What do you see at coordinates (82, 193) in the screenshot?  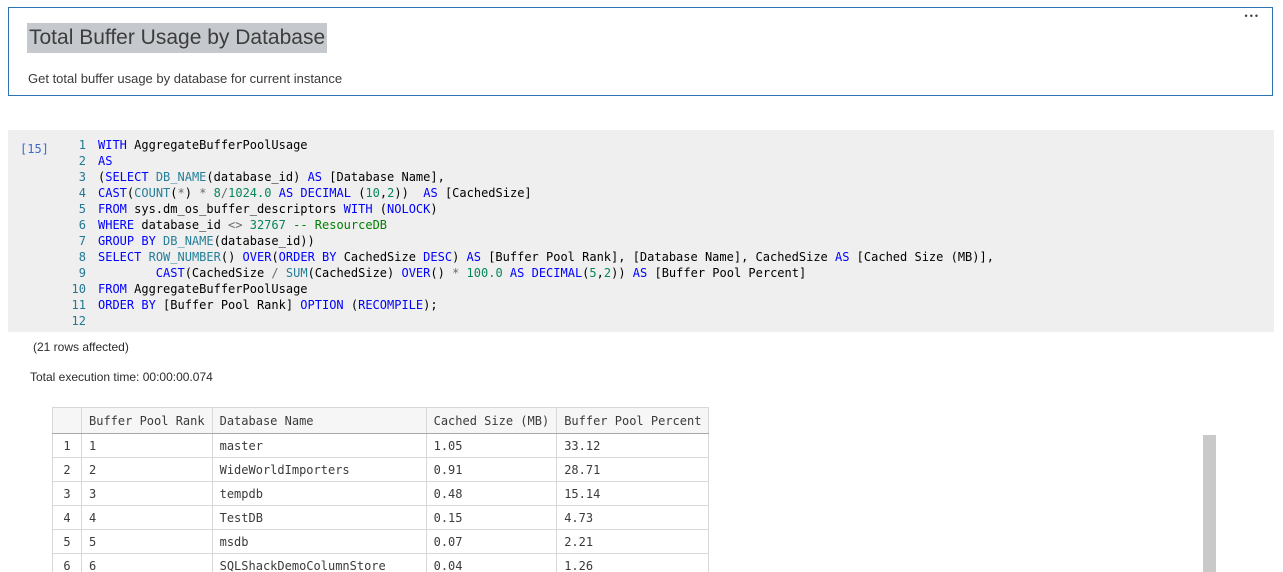 I see `line-number: 4` at bounding box center [82, 193].